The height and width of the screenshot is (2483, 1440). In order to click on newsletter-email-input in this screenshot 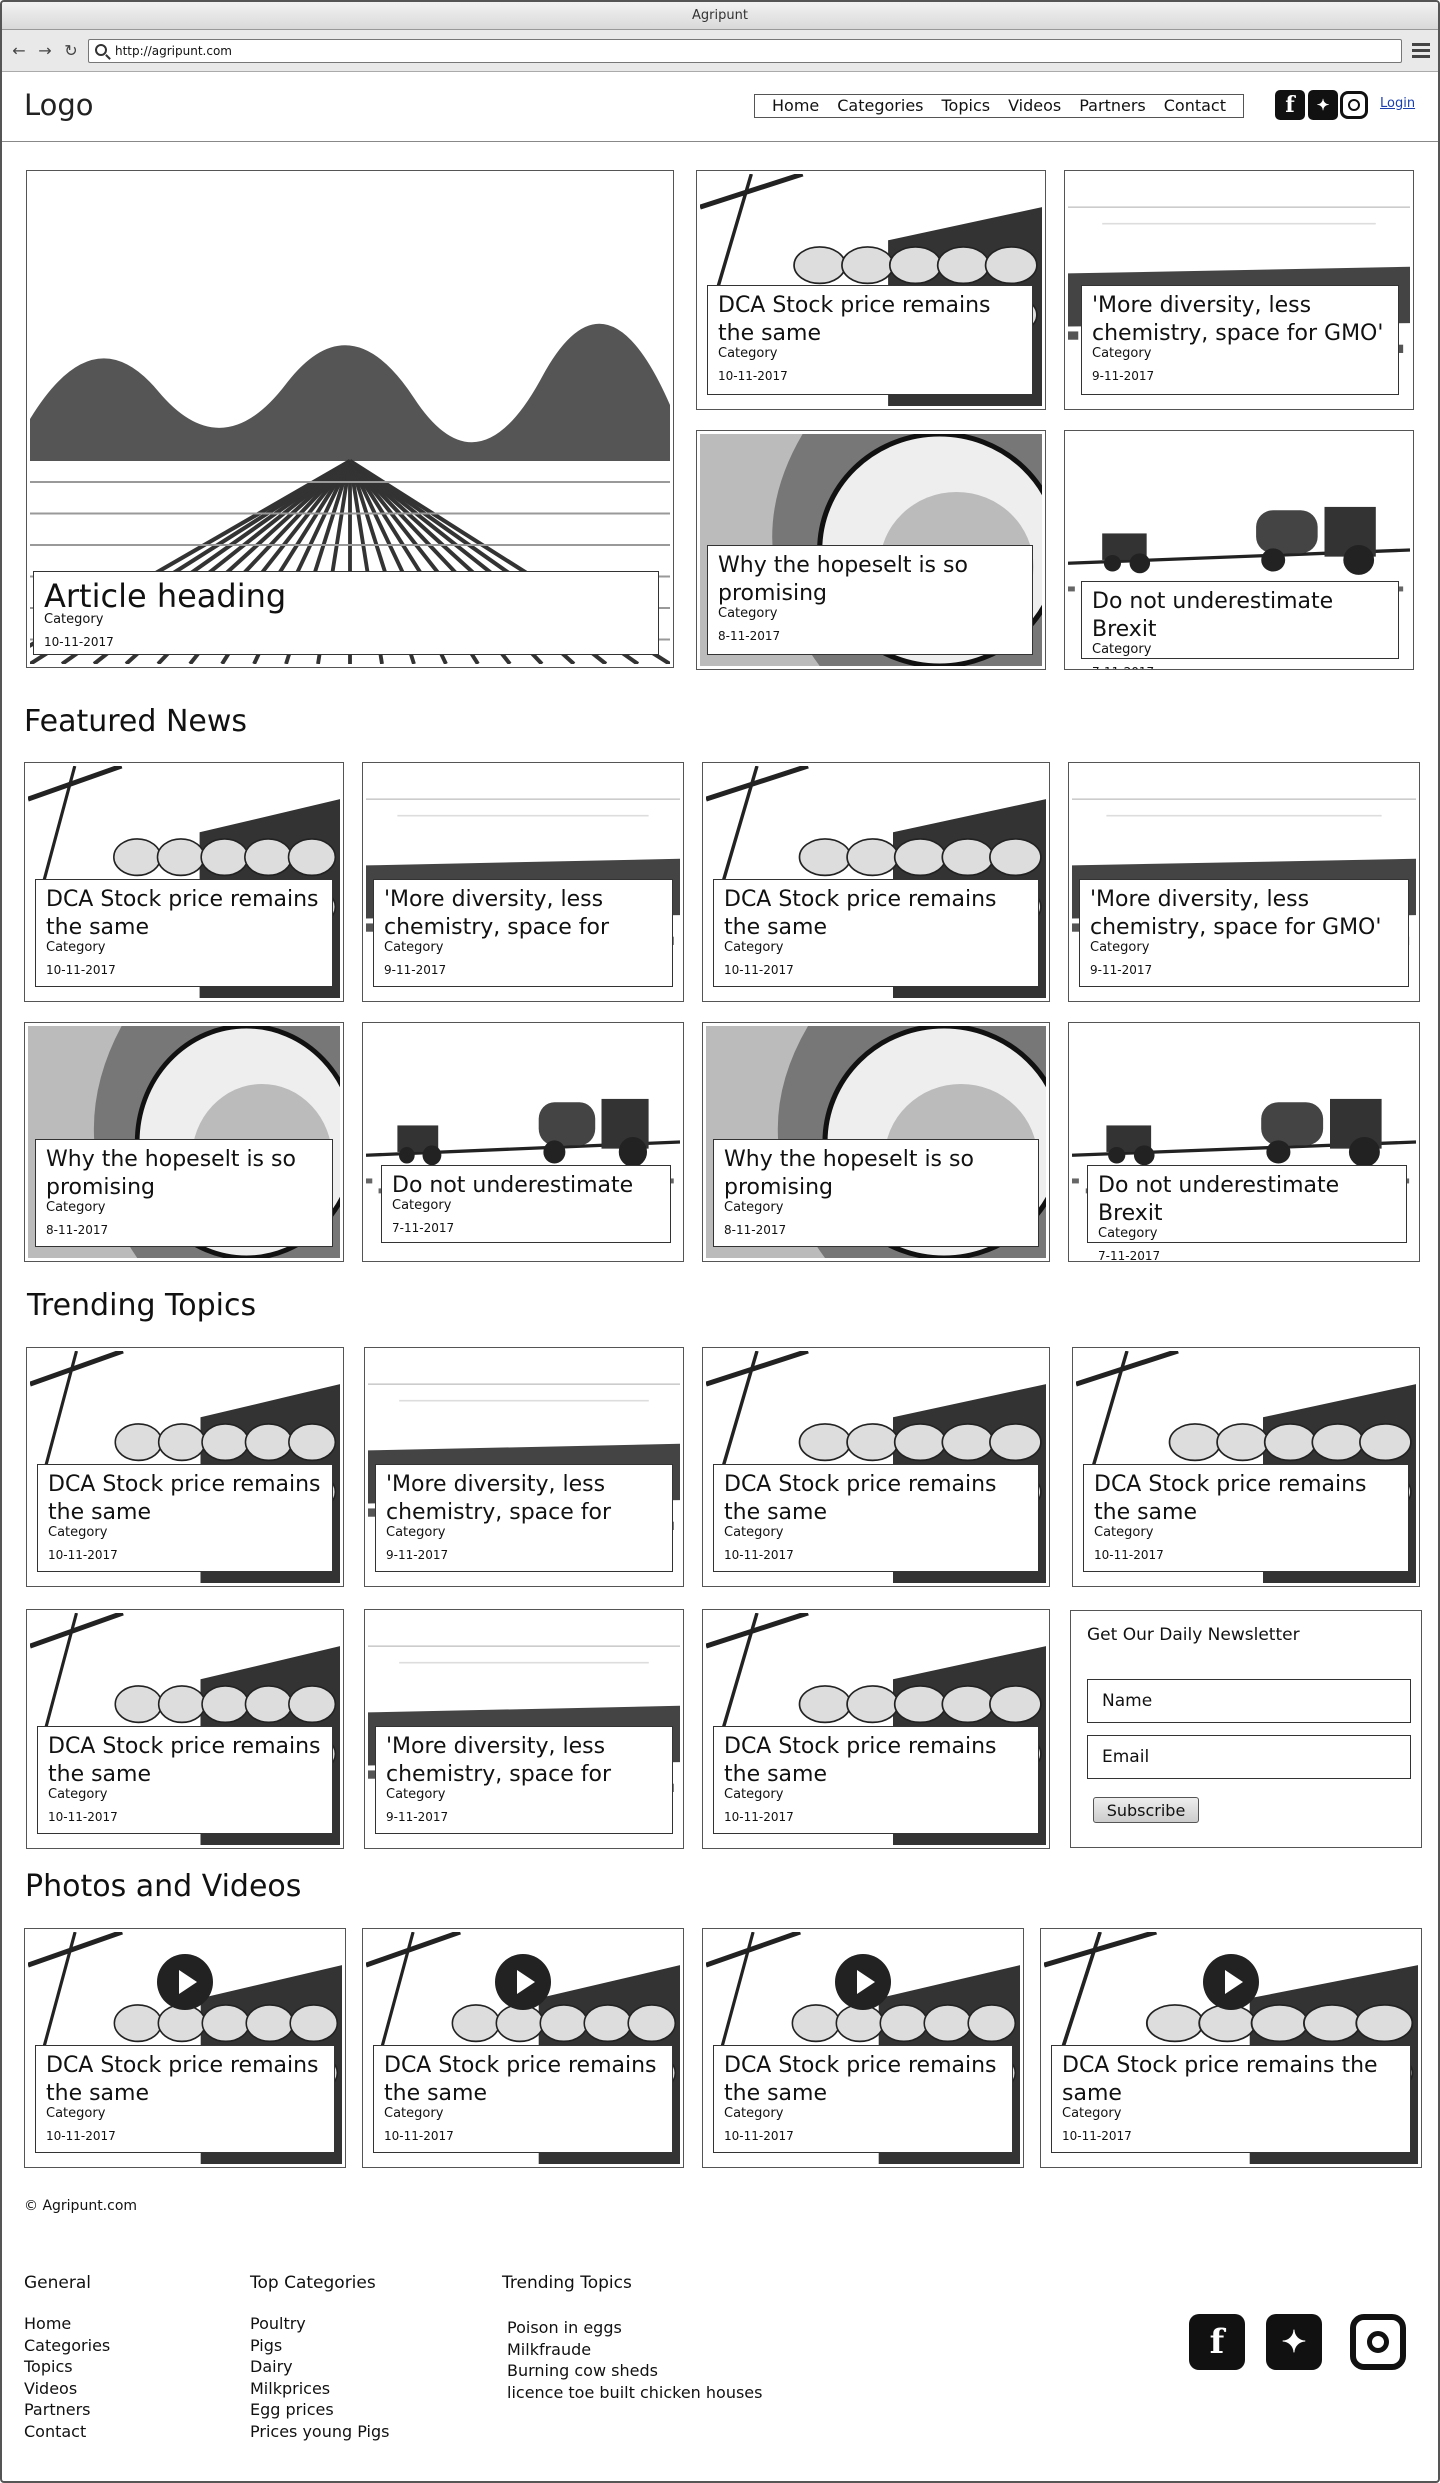, I will do `click(1249, 1757)`.